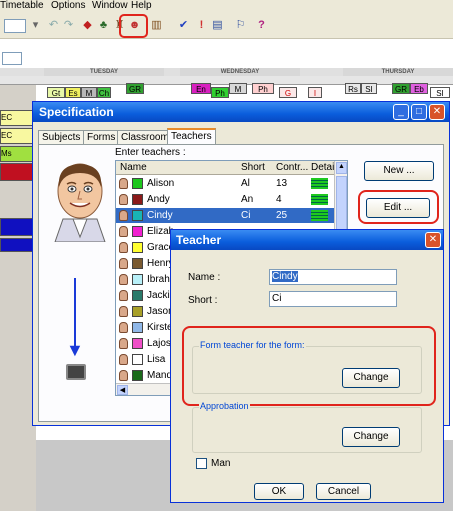 The image size is (453, 511). Describe the element at coordinates (279, 491) in the screenshot. I see `ok-button: OK` at that location.